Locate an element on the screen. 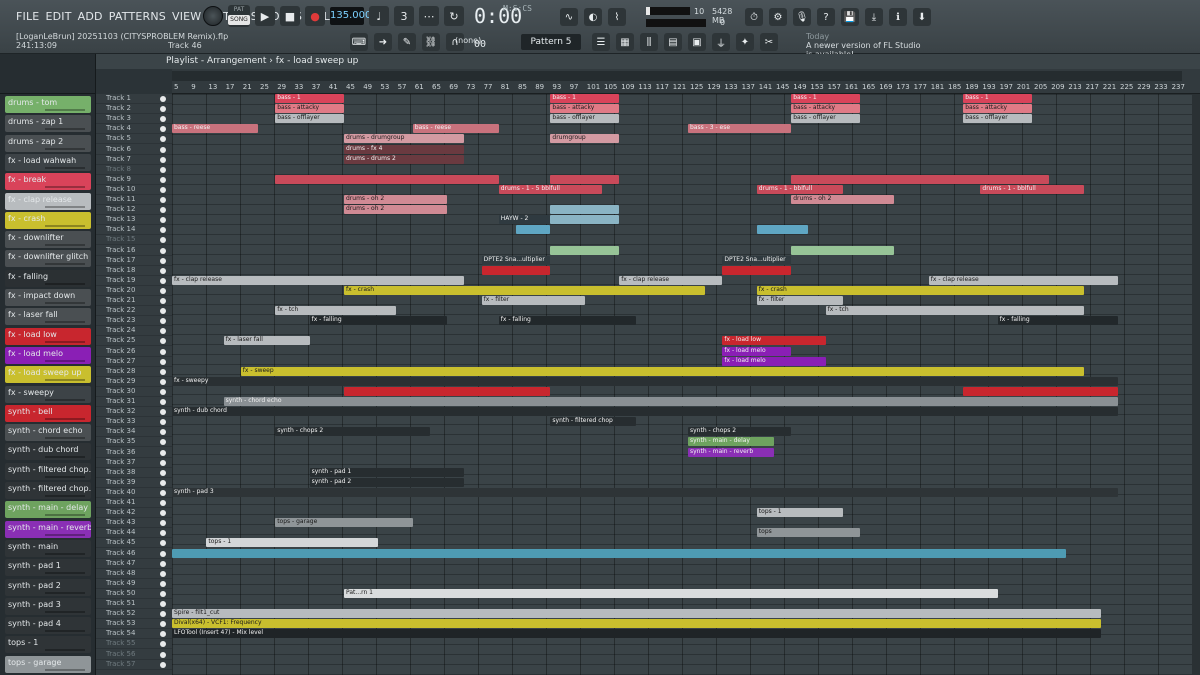  menu-add: ADD is located at coordinates (90, 16).